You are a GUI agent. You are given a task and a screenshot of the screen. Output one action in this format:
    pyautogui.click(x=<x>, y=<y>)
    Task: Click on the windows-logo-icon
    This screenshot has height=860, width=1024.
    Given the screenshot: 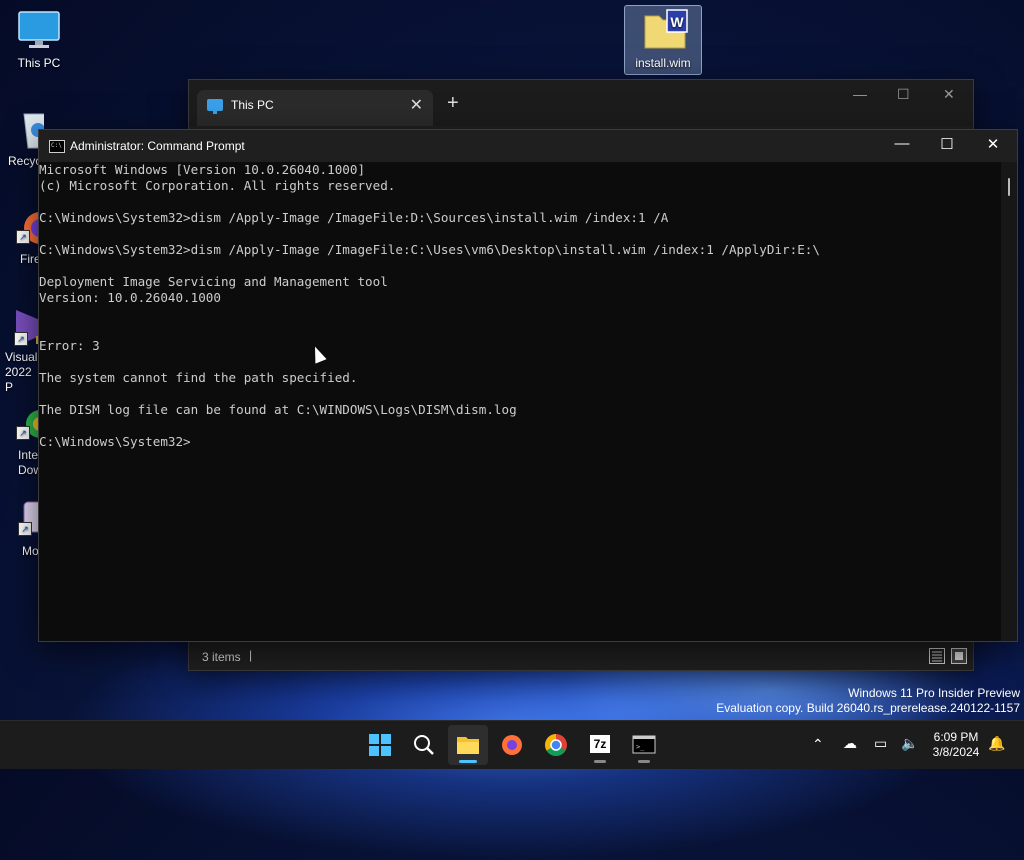 What is the action you would take?
    pyautogui.click(x=380, y=745)
    